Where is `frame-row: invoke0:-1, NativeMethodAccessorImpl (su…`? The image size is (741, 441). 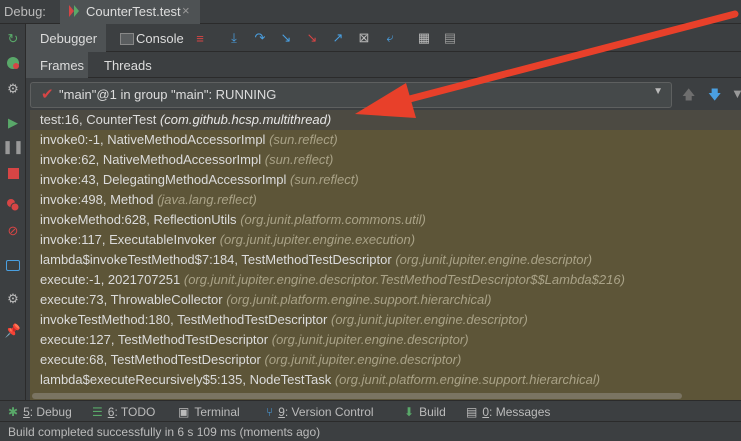
frame-row: invoke0:-1, NativeMethodAccessorImpl (su… is located at coordinates (385, 140).